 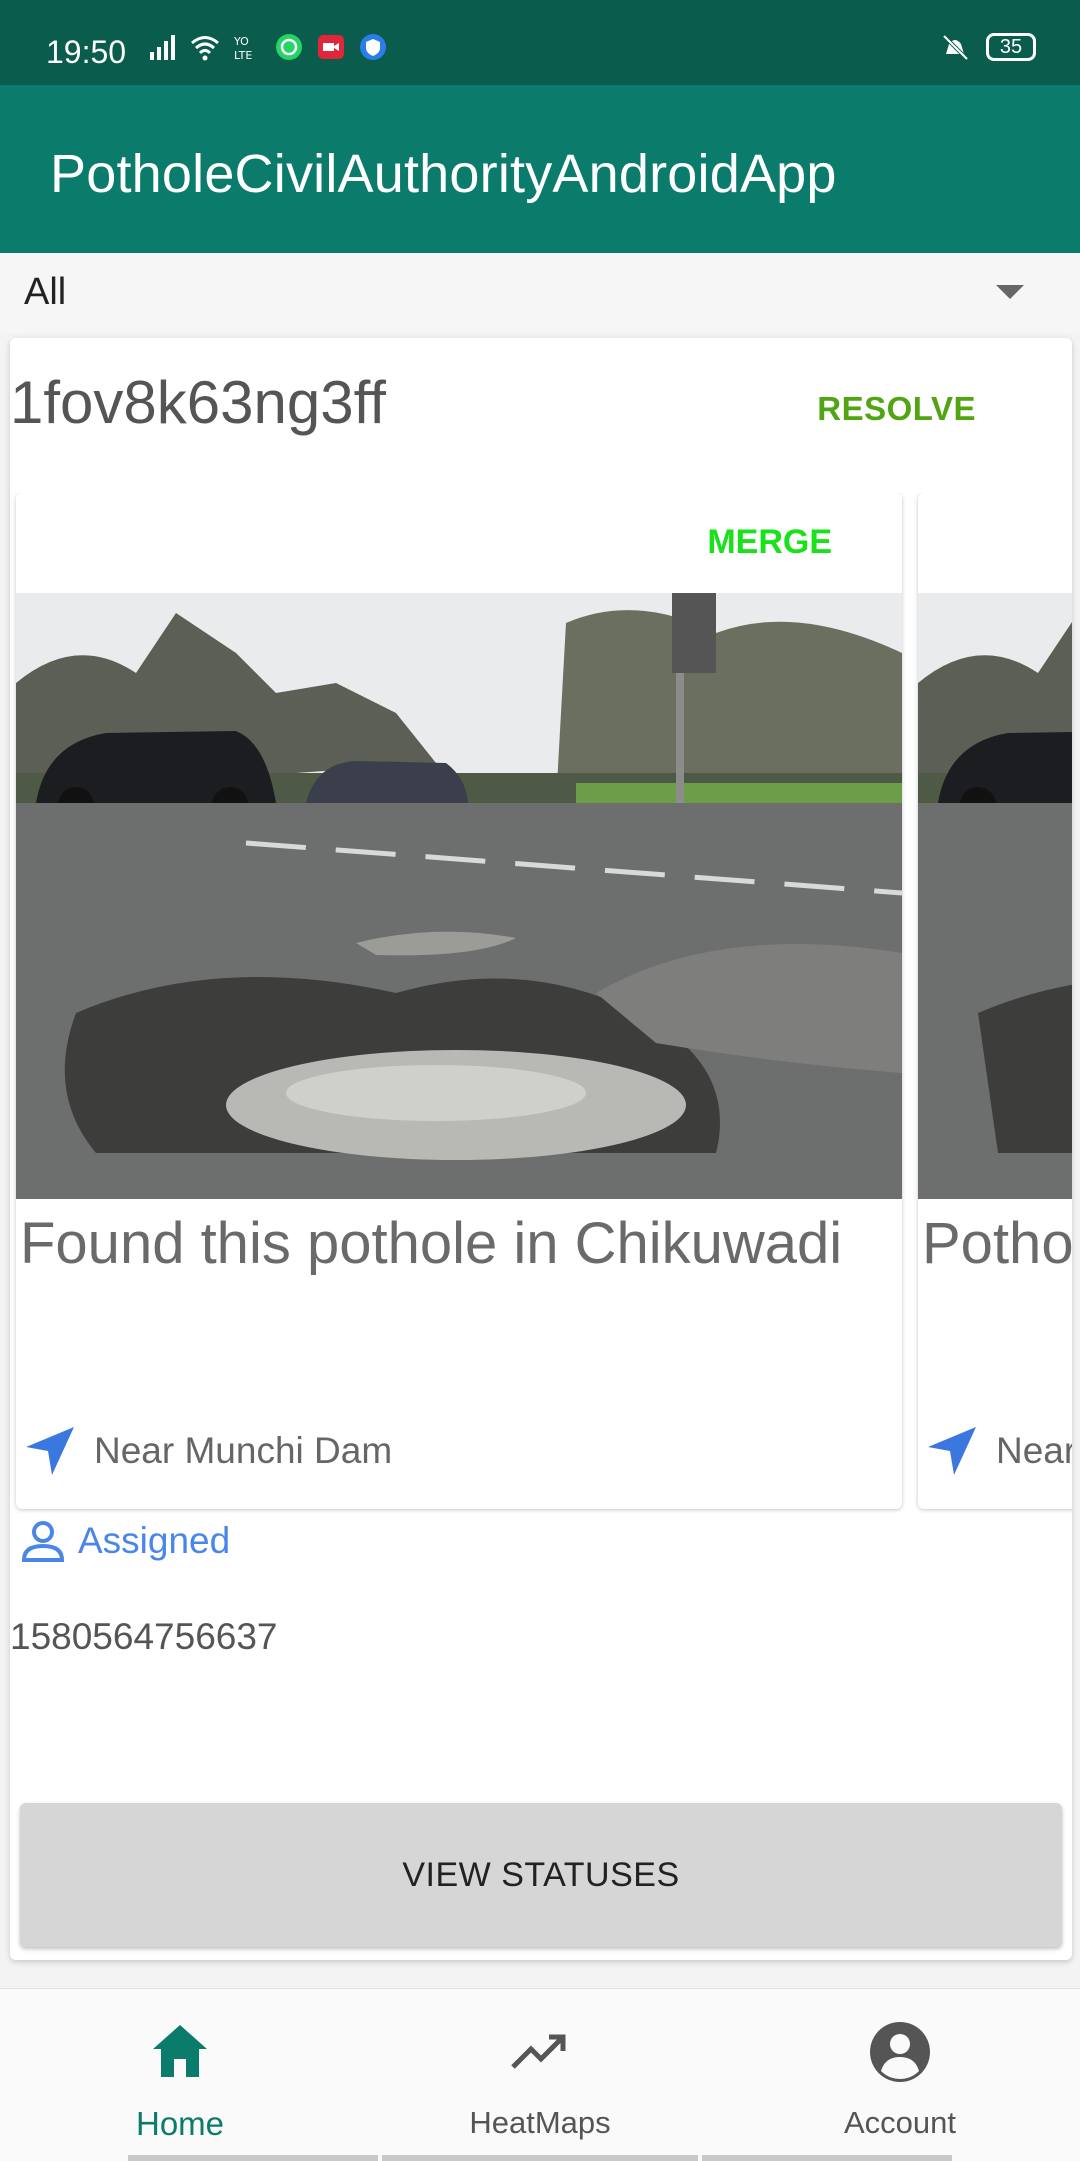 I want to click on svg-text: LTE, so click(x=243, y=55).